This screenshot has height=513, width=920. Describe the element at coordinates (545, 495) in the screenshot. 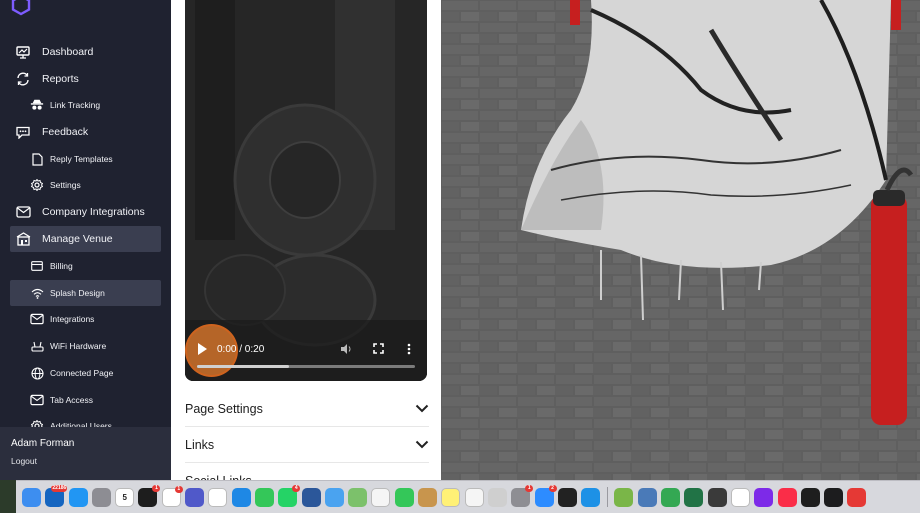

I see `zoom-icon: 2` at that location.